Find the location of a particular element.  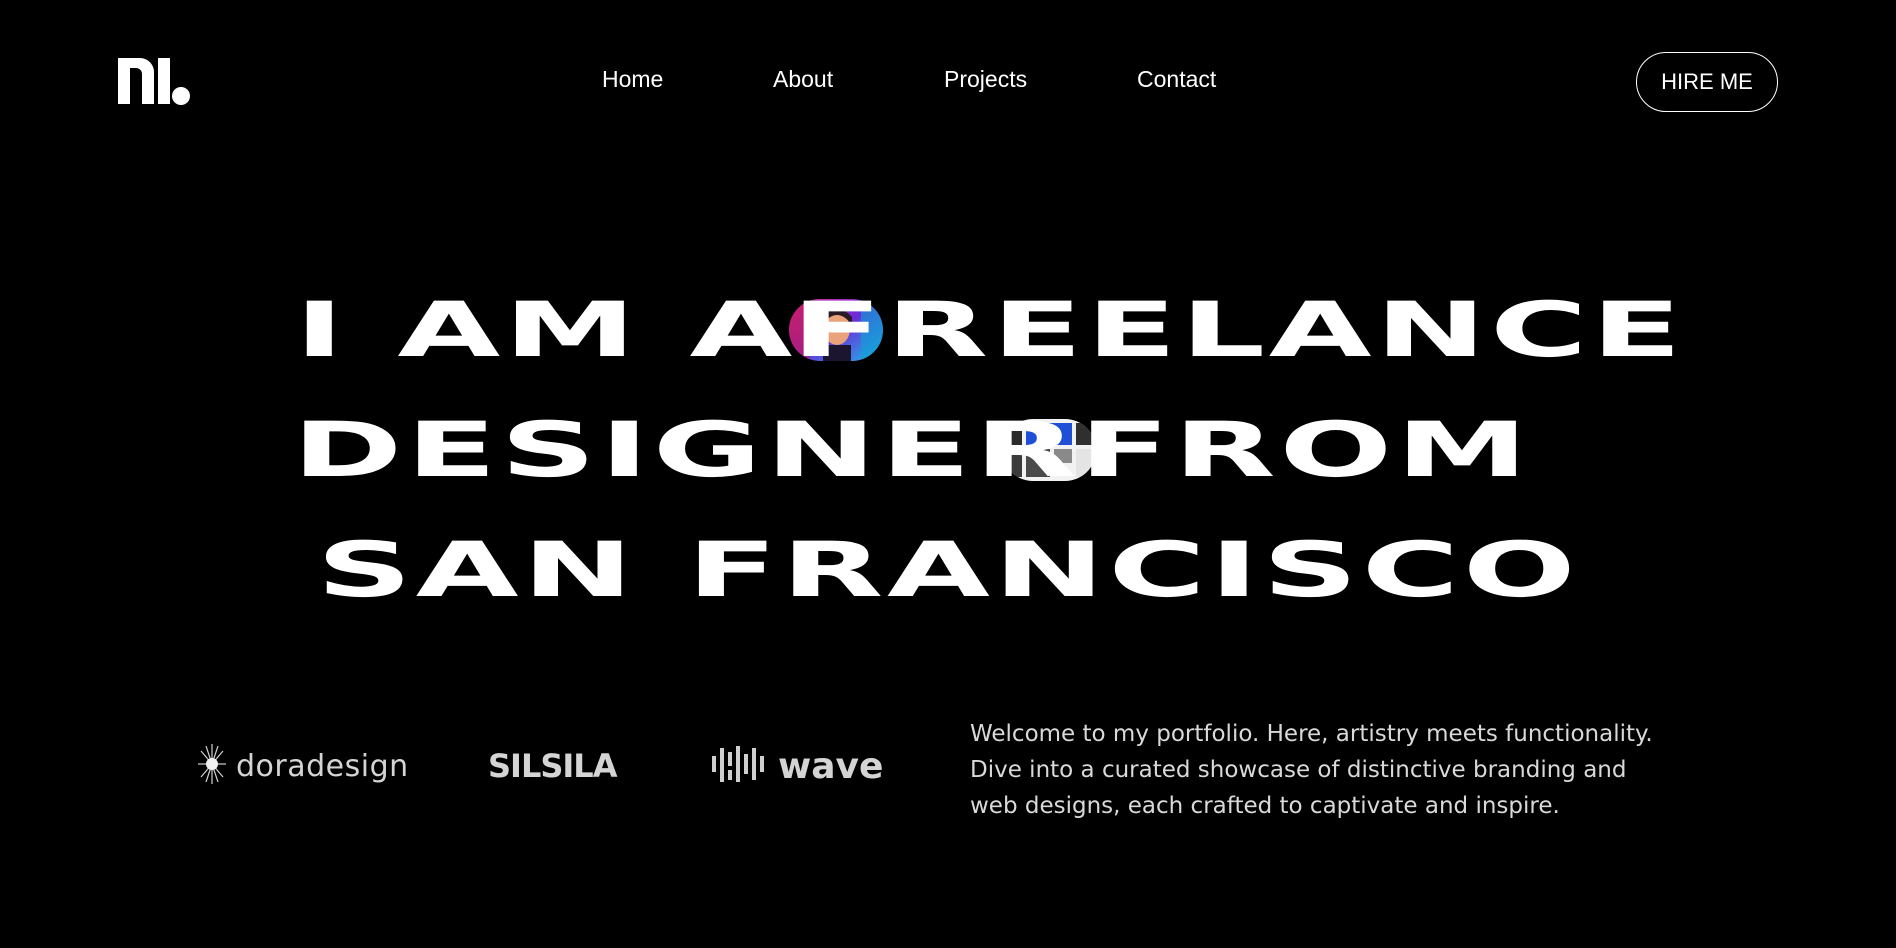

main-nav: Home About Projects Contact is located at coordinates (948, 81).